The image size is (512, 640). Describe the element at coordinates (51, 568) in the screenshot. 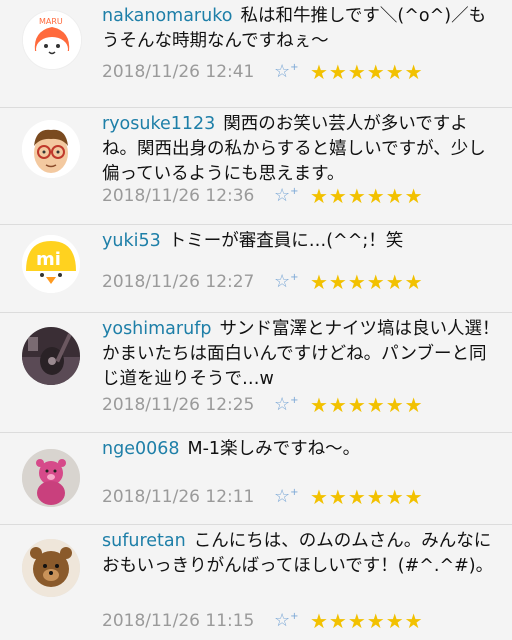

I see `teddy-bear-avatar` at that location.